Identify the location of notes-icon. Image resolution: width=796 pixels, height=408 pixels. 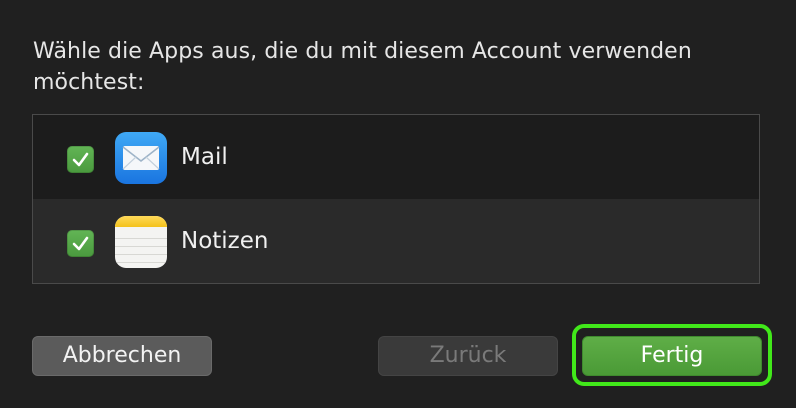
(141, 242).